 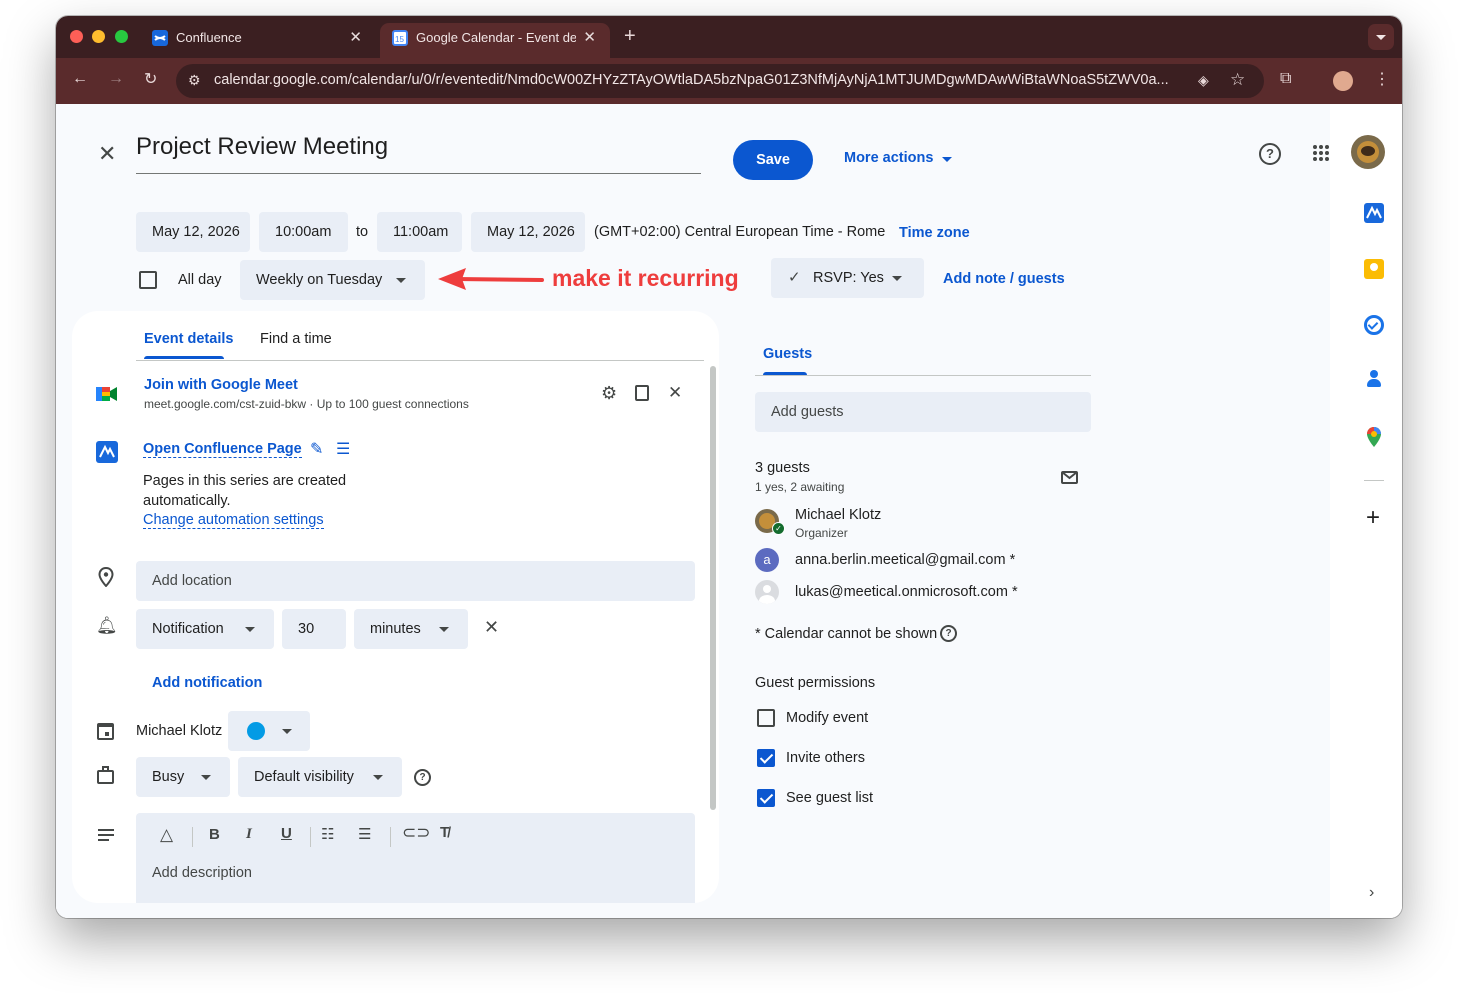 I want to click on numbered-list-icon: ☷, so click(x=327, y=834).